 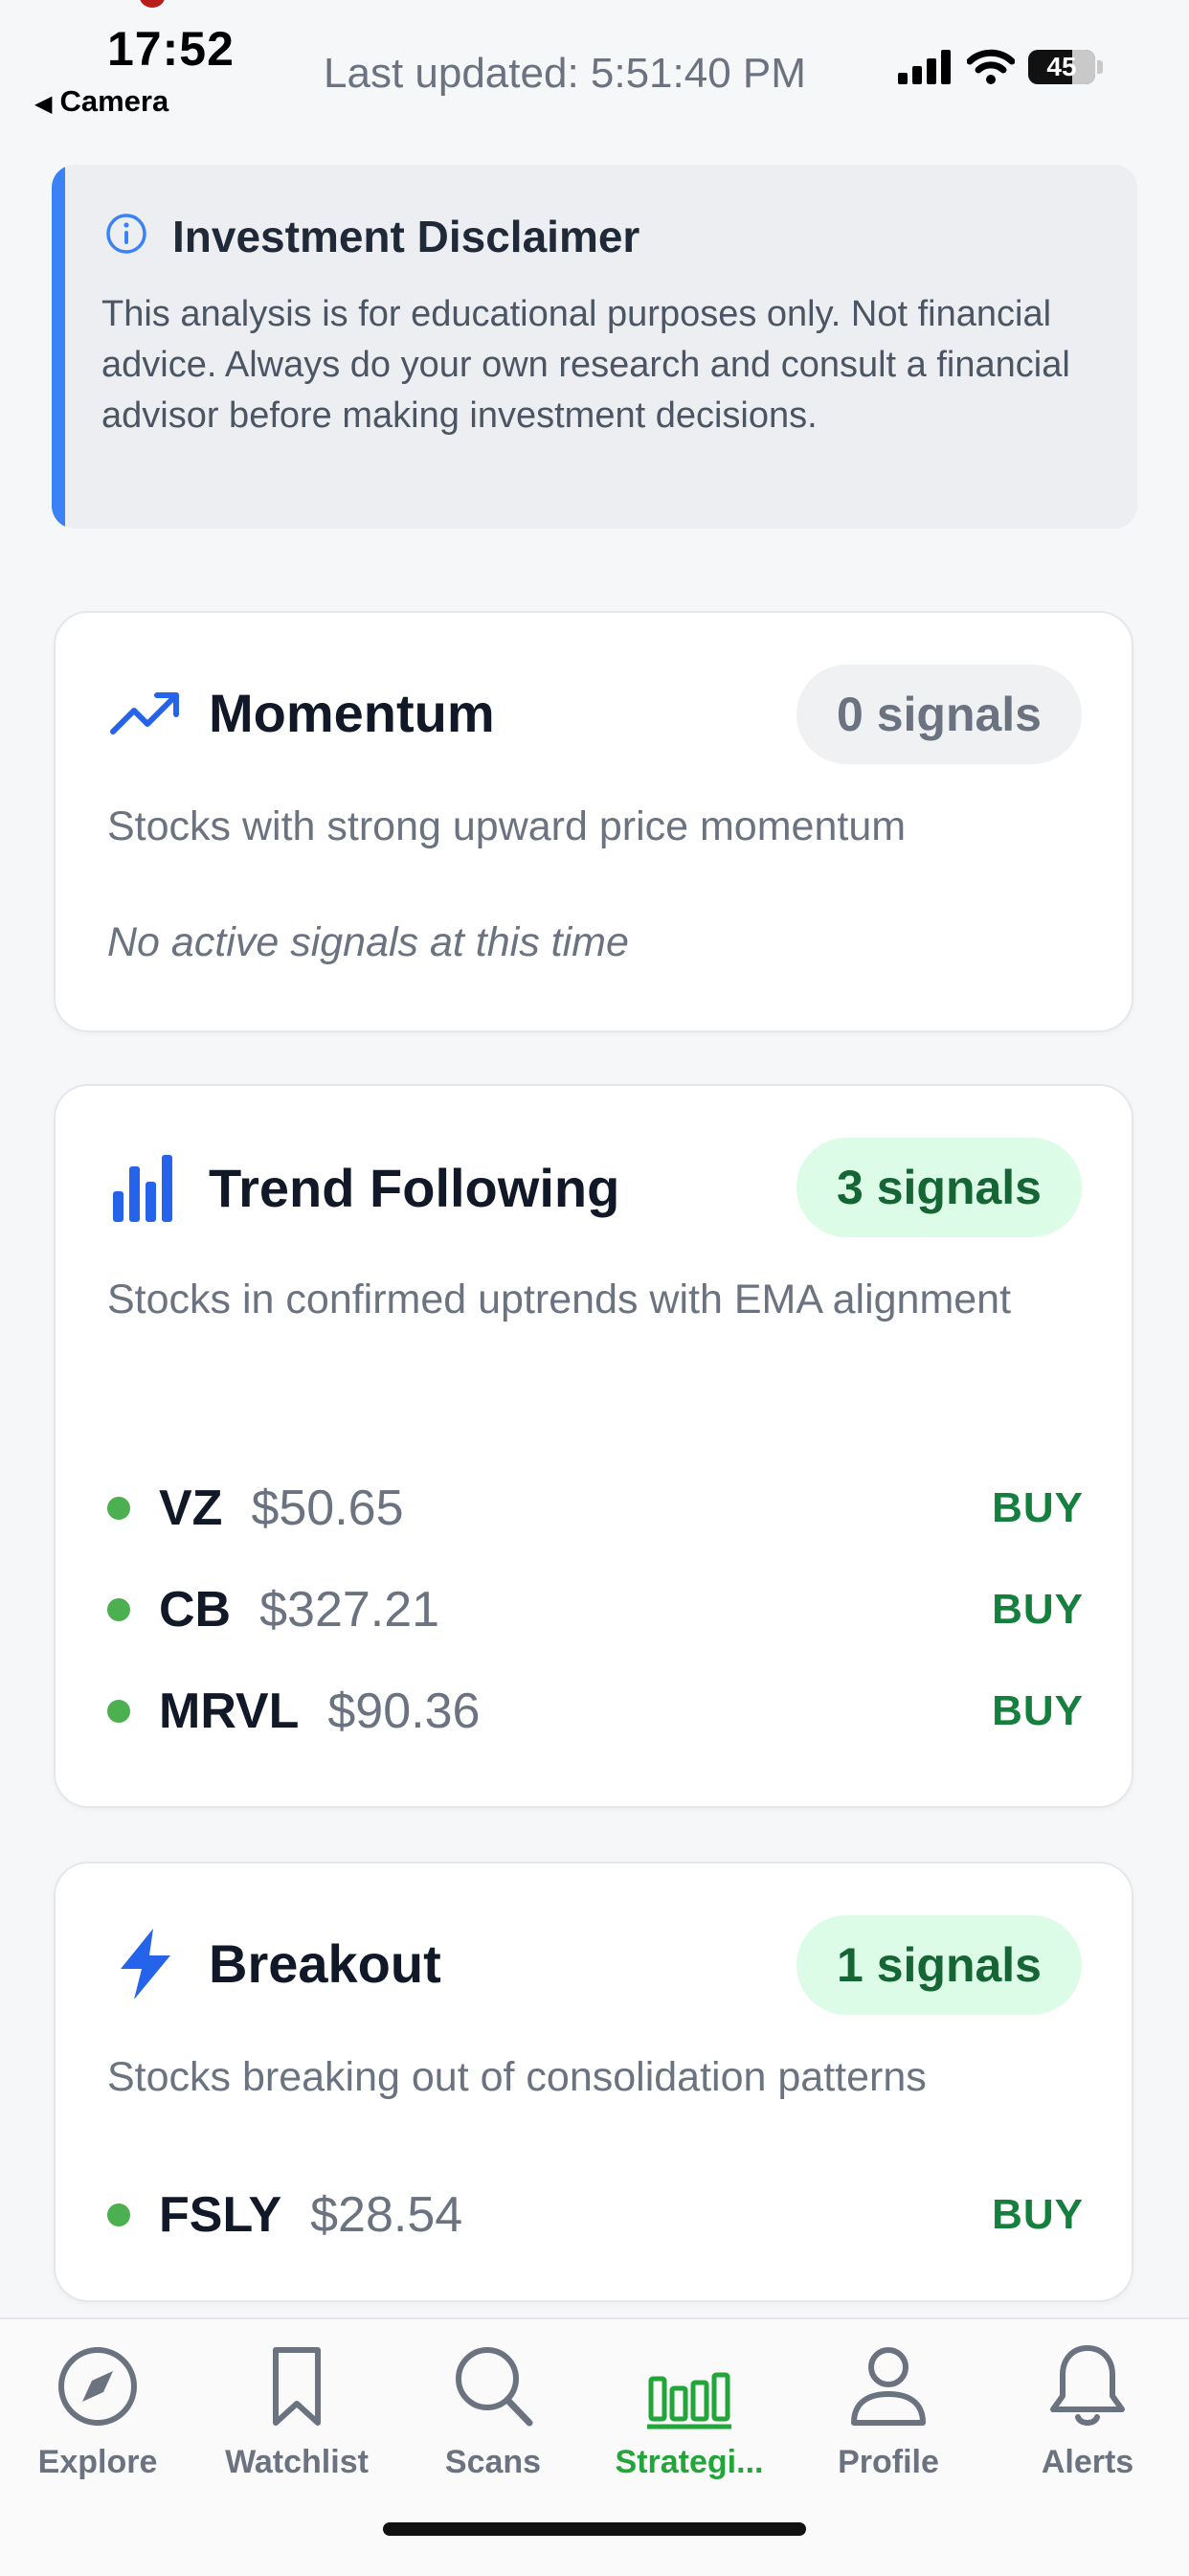 I want to click on back-label: Camera, so click(x=114, y=101).